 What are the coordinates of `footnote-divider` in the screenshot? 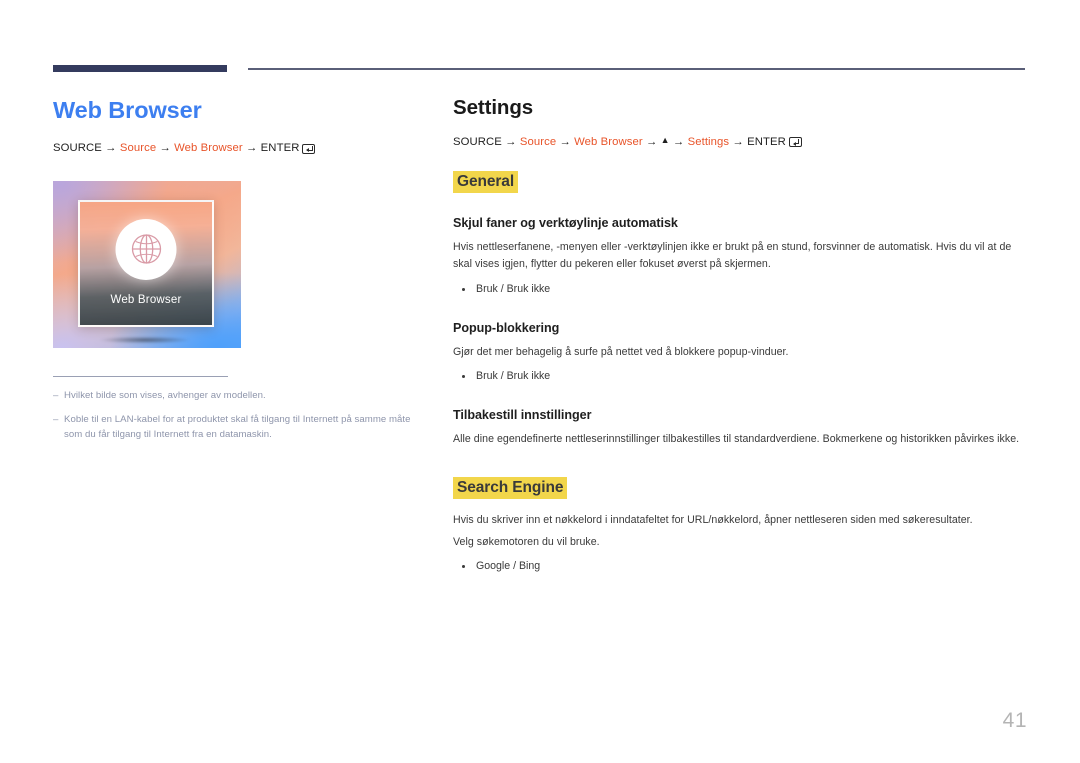 It's located at (140, 376).